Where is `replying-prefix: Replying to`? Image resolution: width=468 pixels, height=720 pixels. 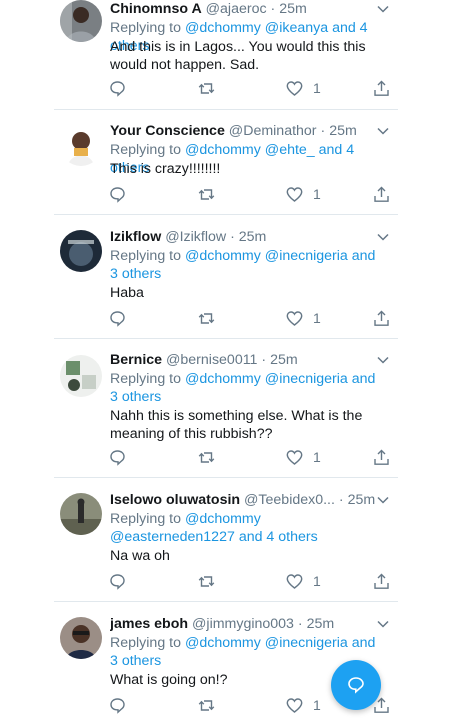 replying-prefix: Replying to is located at coordinates (145, 150).